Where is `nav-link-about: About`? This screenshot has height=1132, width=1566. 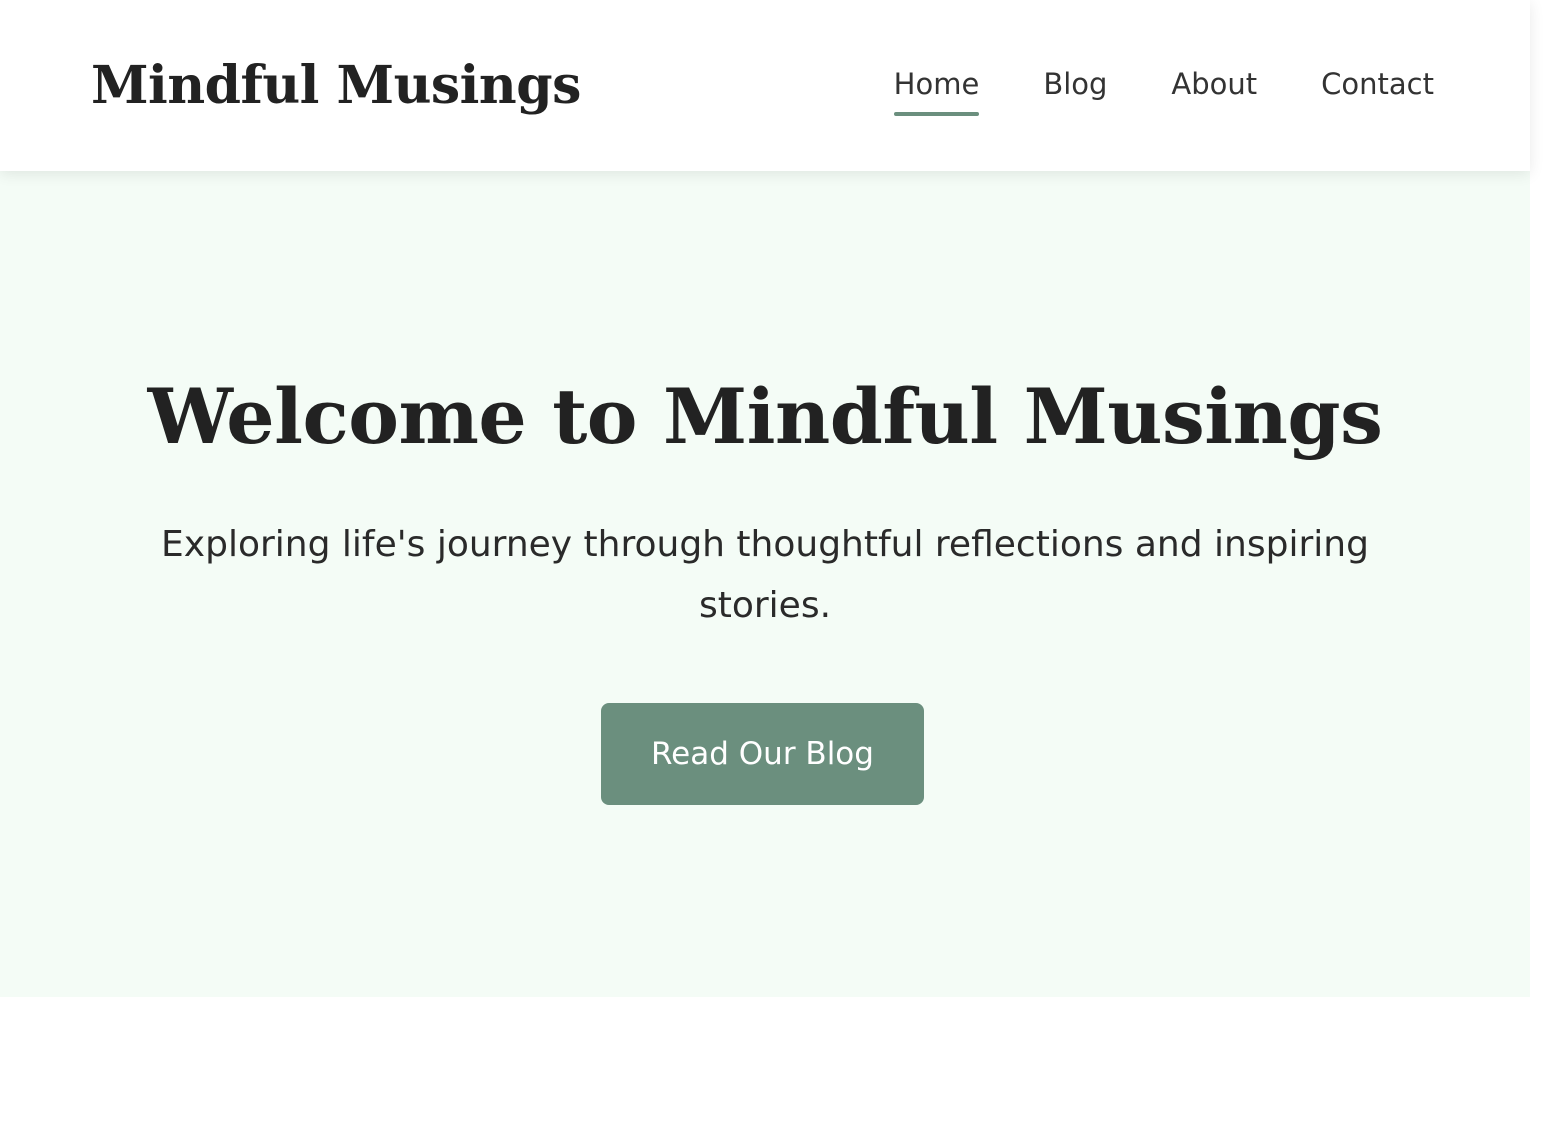 nav-link-about: About is located at coordinates (1214, 84).